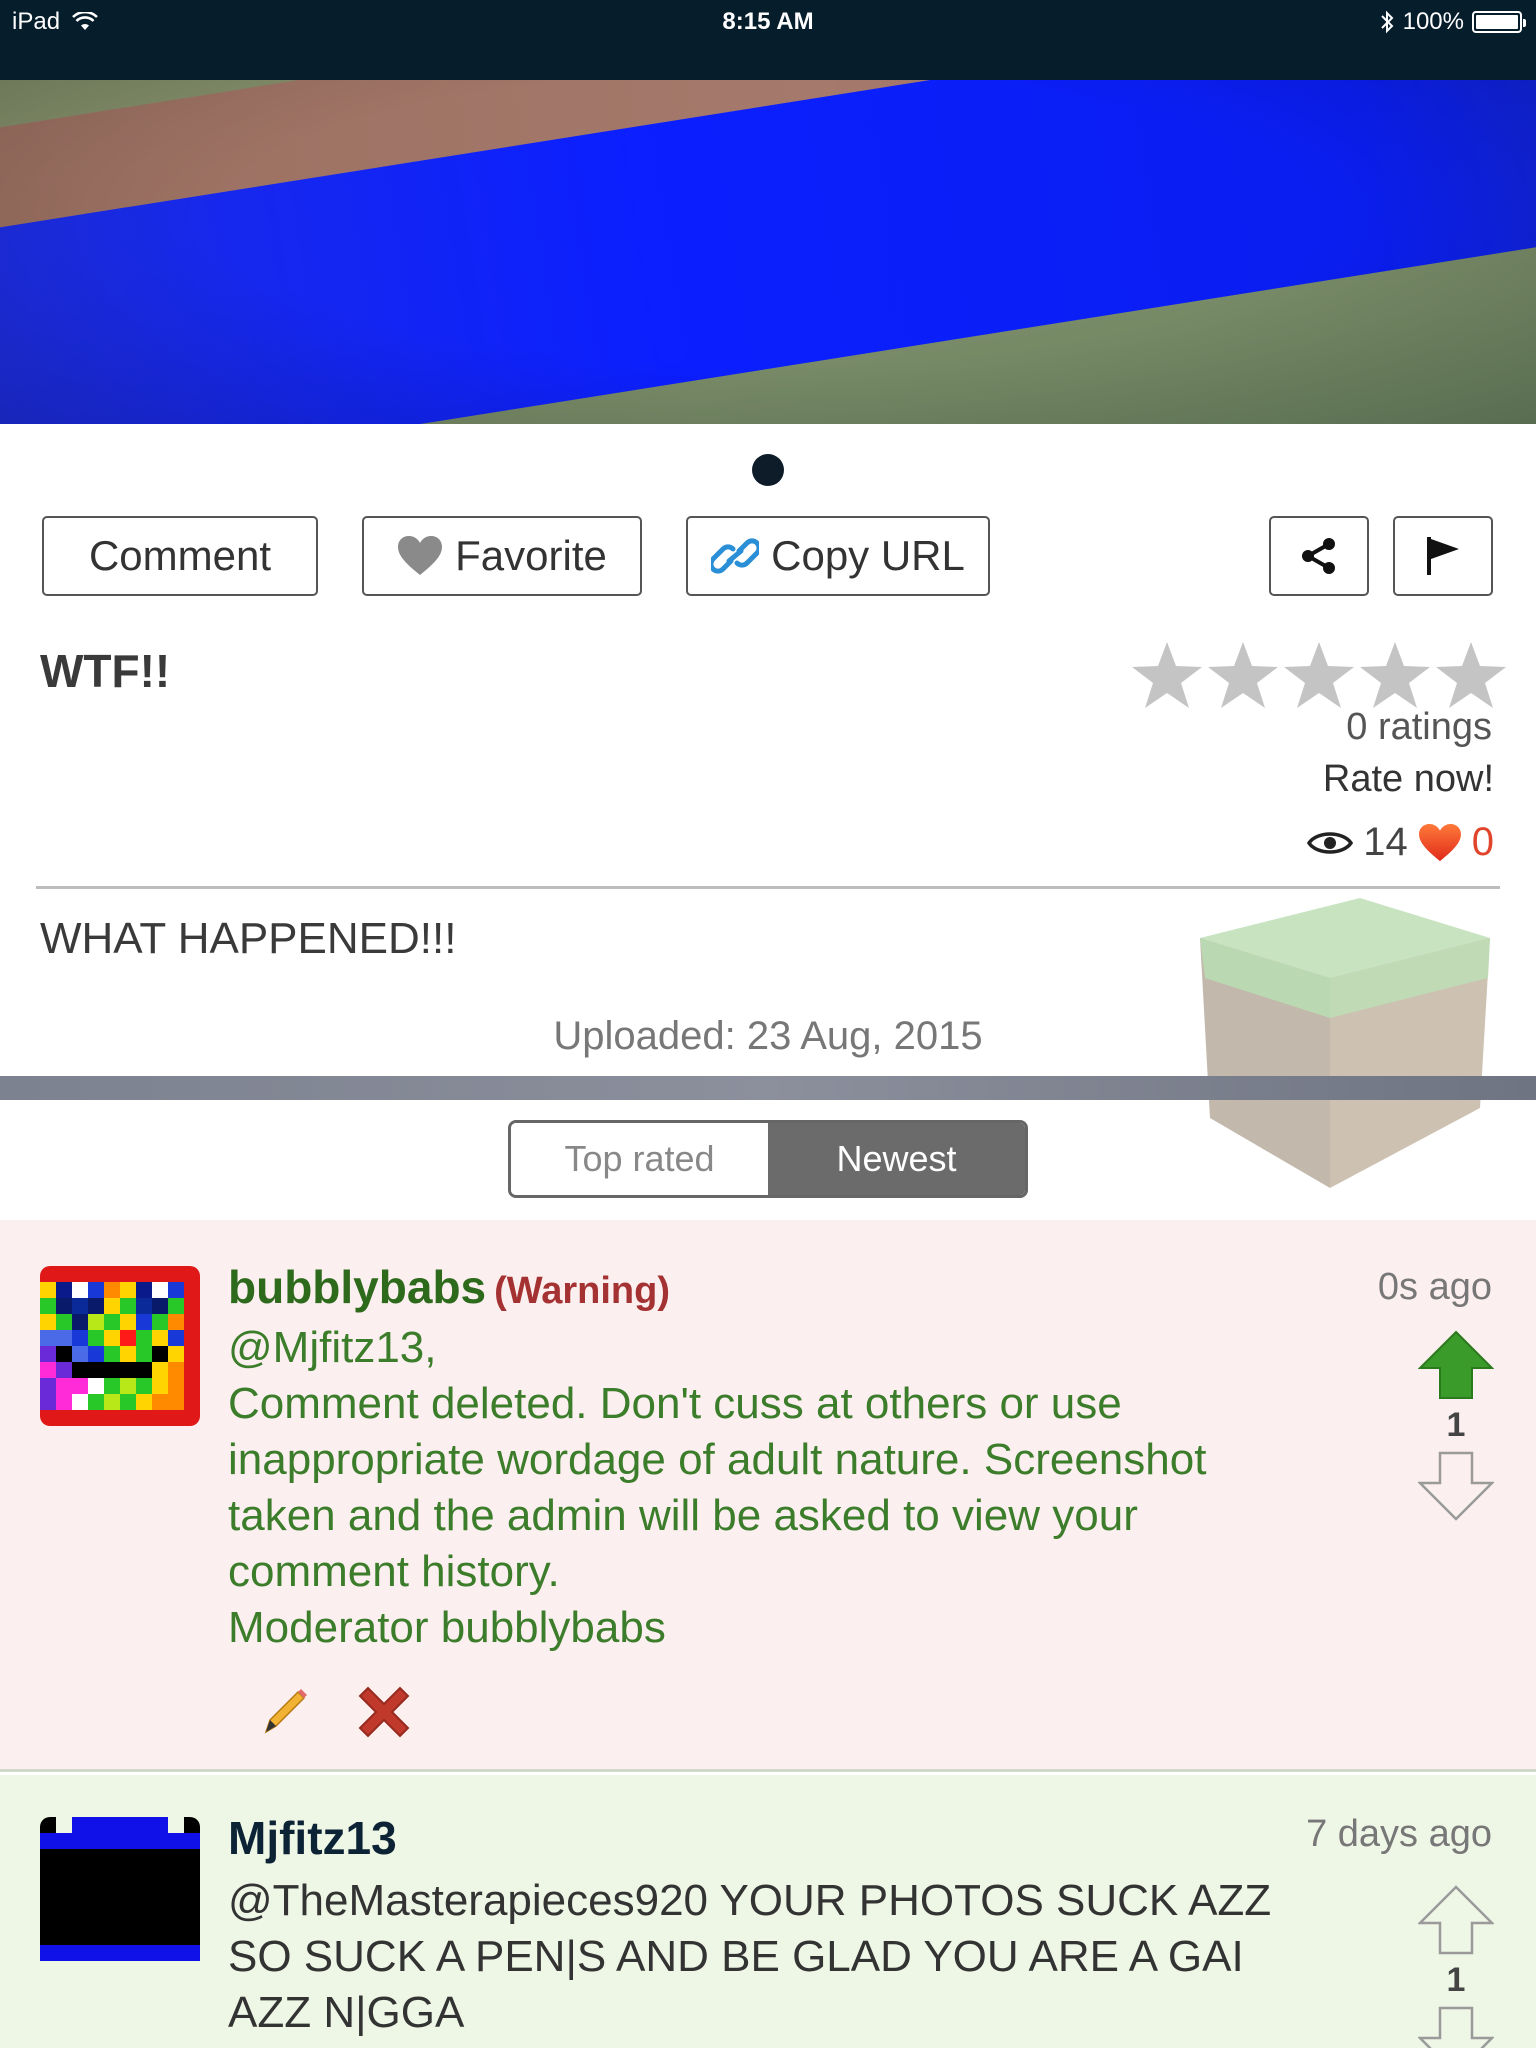 This screenshot has height=2048, width=1536. I want to click on page-indicator-dot, so click(768, 470).